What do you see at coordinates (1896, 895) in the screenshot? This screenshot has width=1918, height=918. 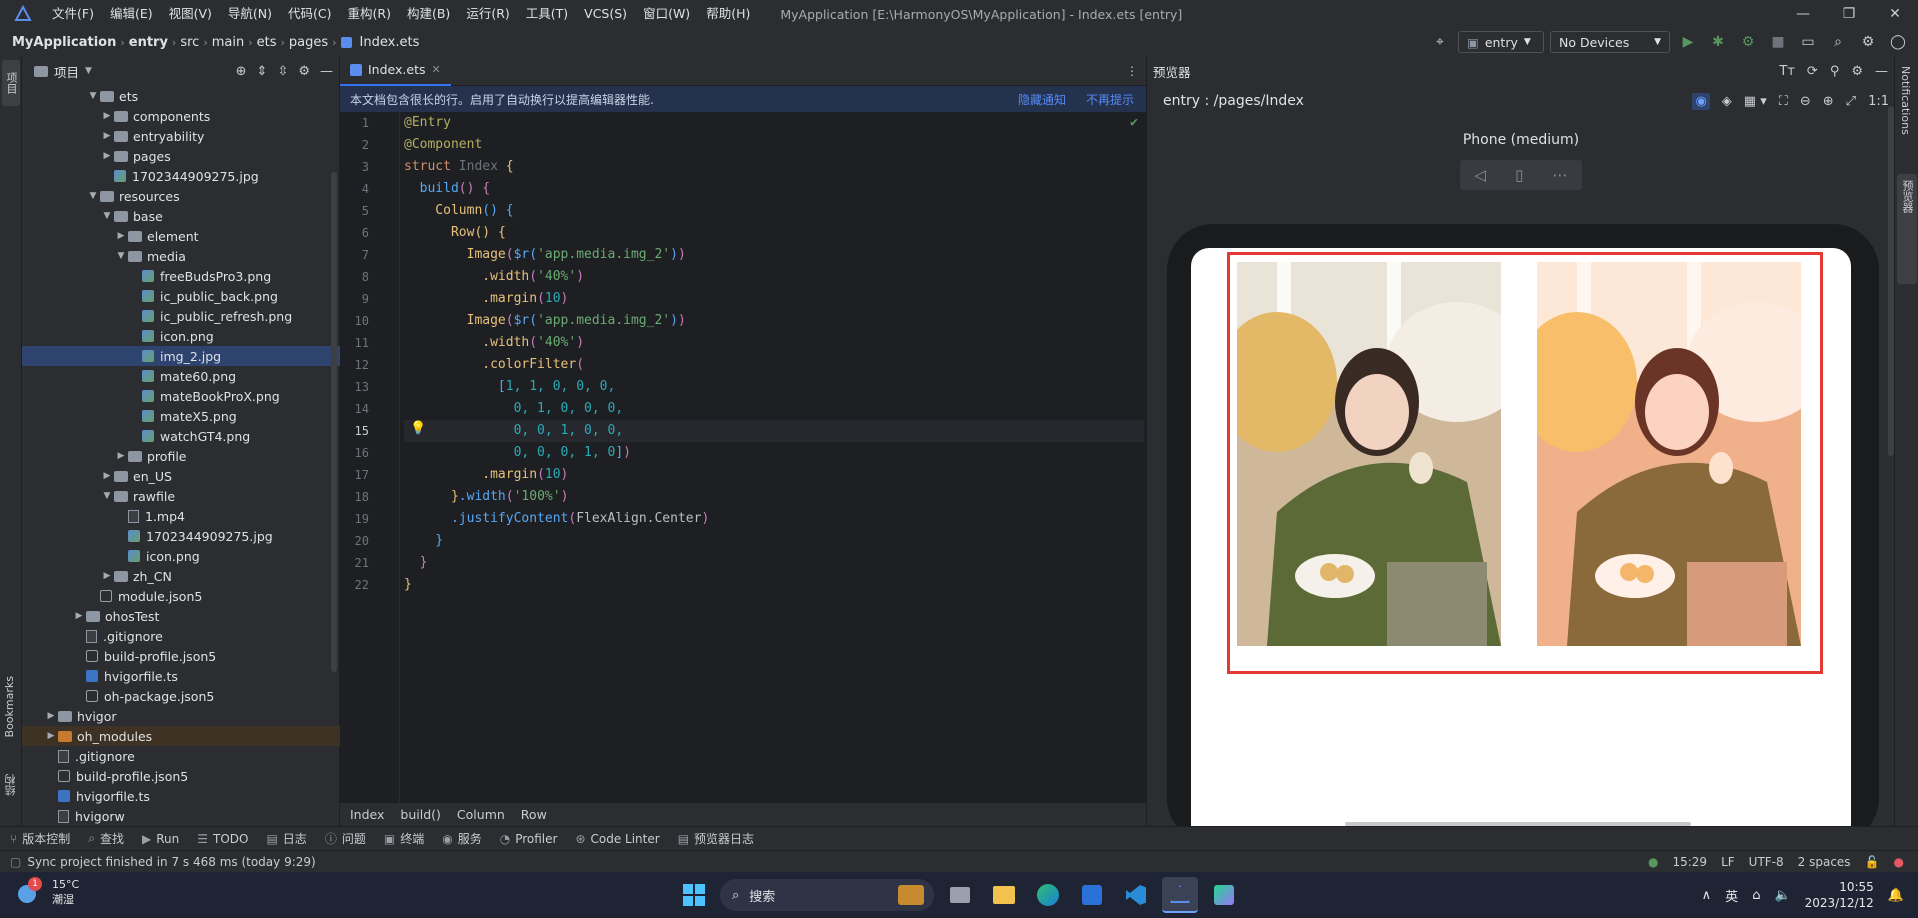 I see `notification-bell-icon: 🔔` at bounding box center [1896, 895].